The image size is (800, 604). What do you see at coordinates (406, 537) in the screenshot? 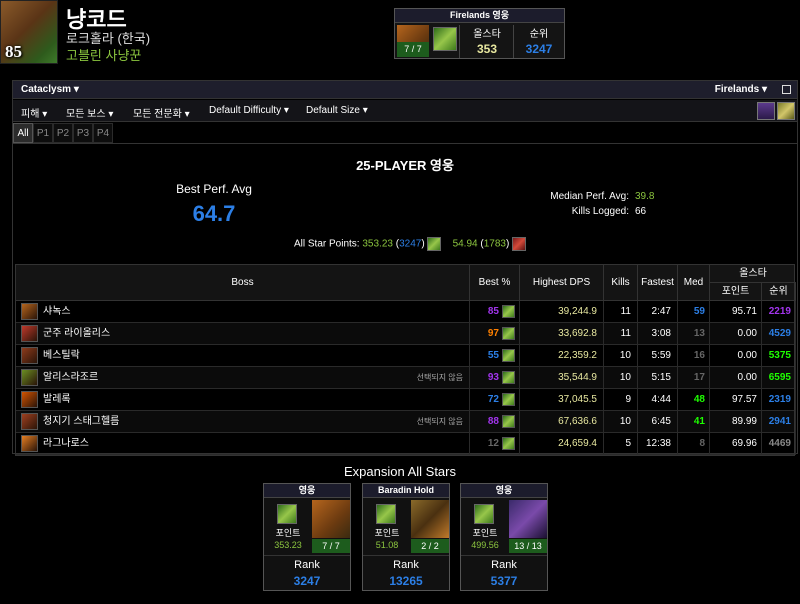
I see `expansion-card: Baradin Hold 포인트 51.08 2 / 2 Rank 13265` at bounding box center [406, 537].